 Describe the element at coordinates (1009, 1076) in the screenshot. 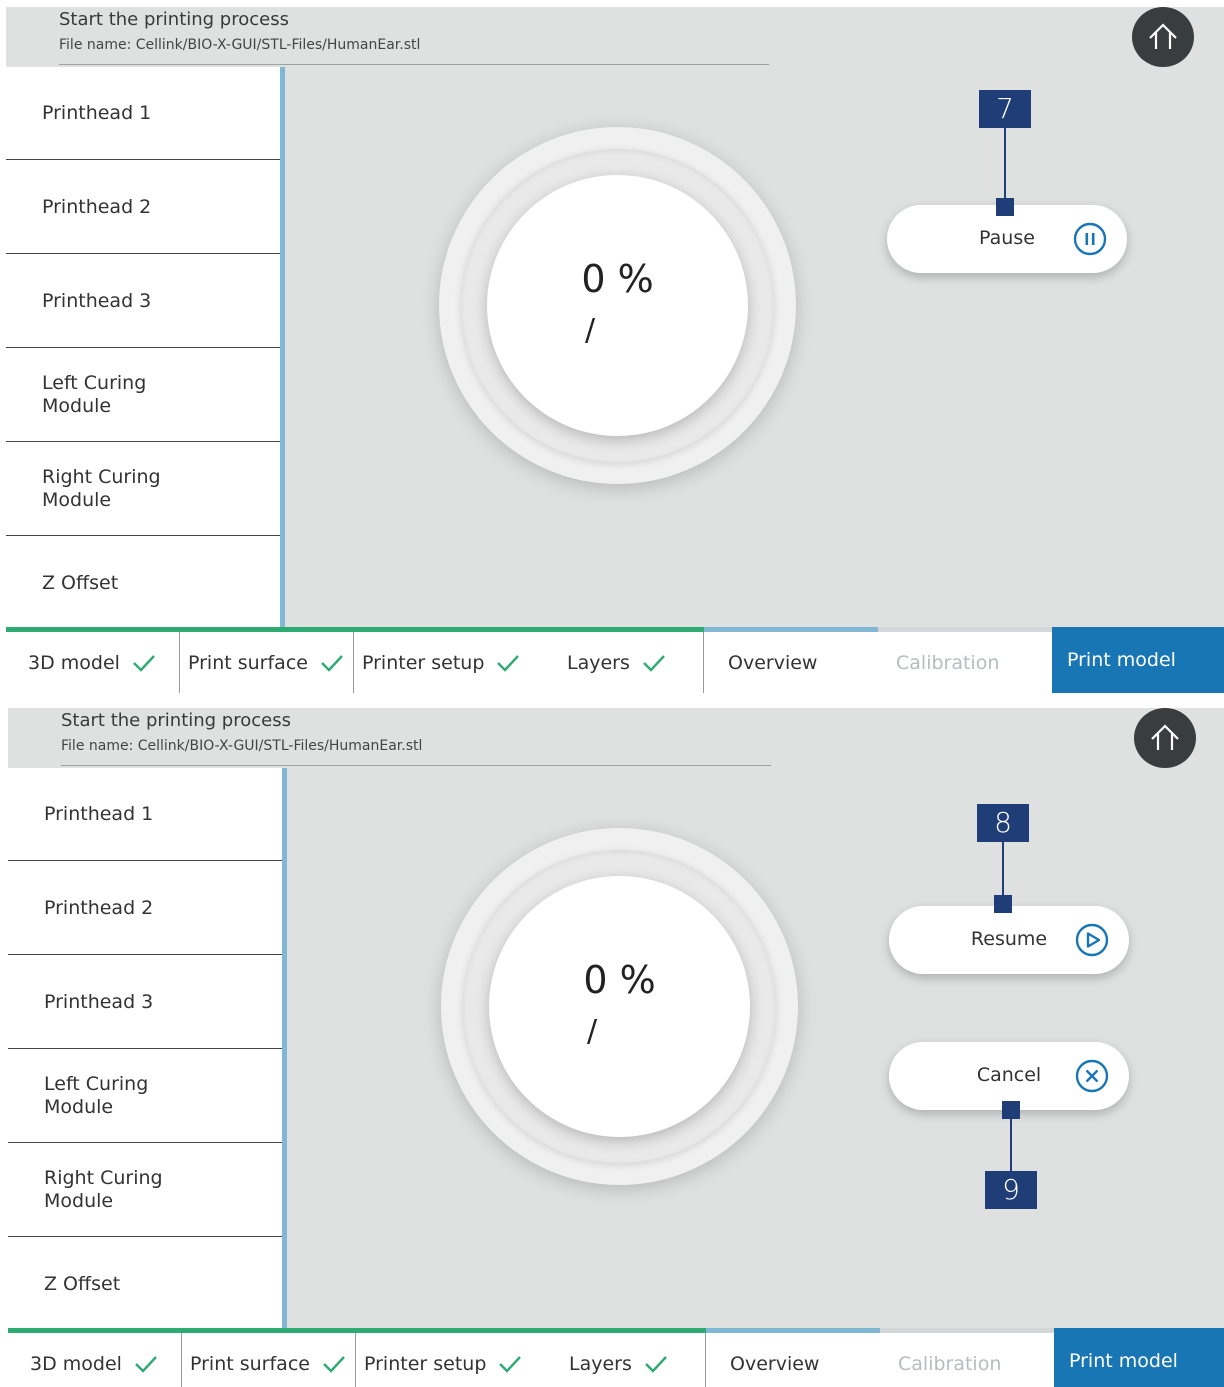

I see `cancel-button: Cancel` at that location.